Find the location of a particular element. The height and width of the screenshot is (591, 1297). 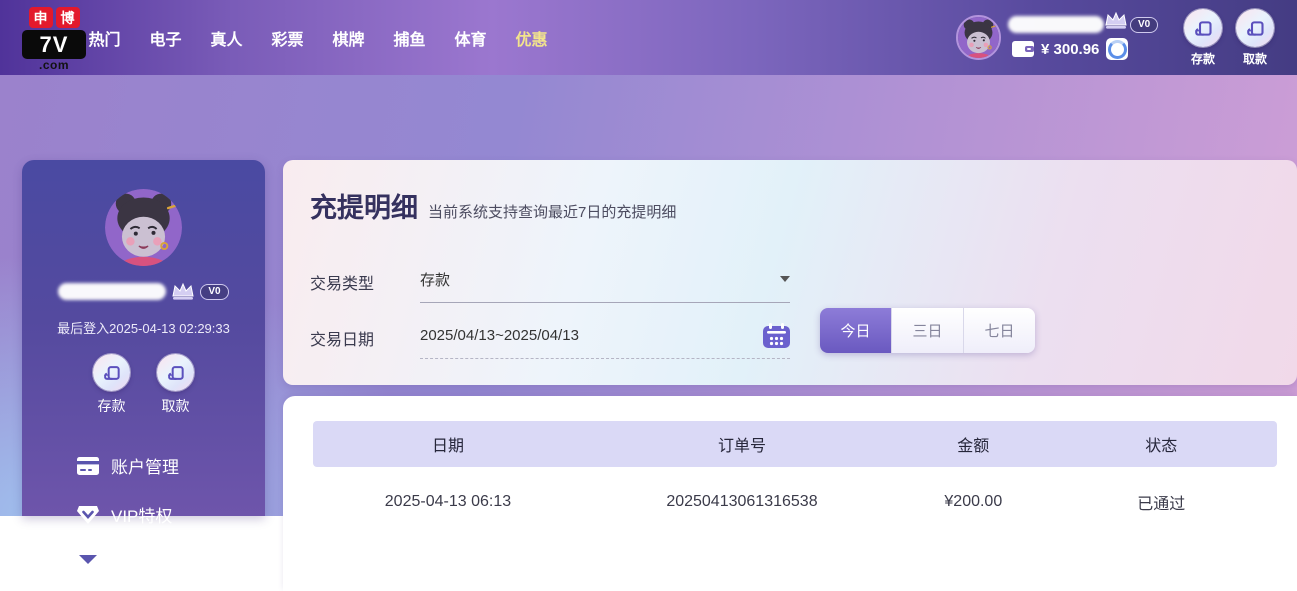

sidebar-item-label: 账户管理 is located at coordinates (145, 467).